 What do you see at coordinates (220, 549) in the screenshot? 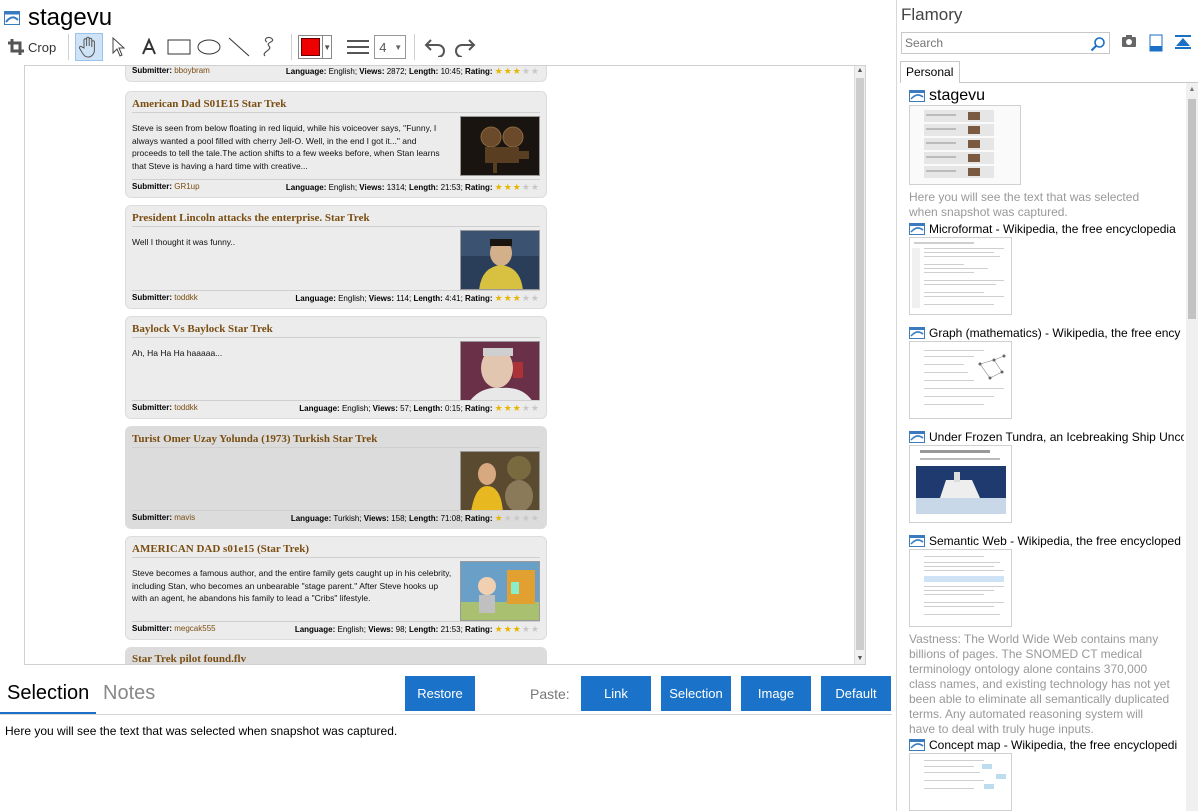
I see `video-title: AMERICAN DAD s01e15 (Star Trek)` at bounding box center [220, 549].